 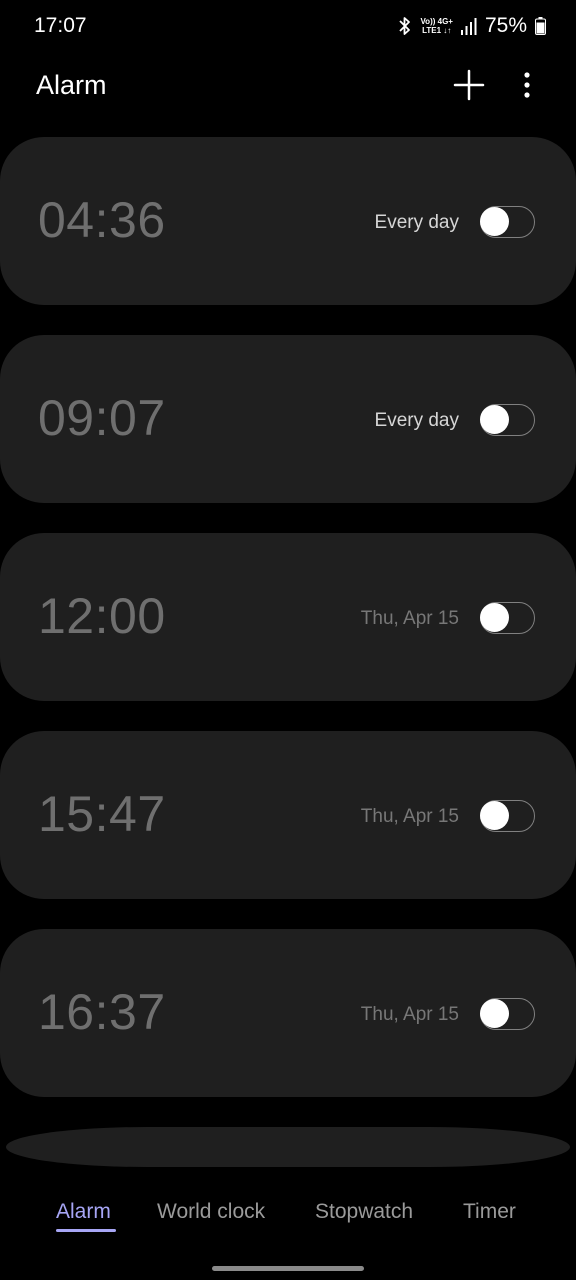 What do you see at coordinates (86, 1230) in the screenshot?
I see `active-tab-indicator` at bounding box center [86, 1230].